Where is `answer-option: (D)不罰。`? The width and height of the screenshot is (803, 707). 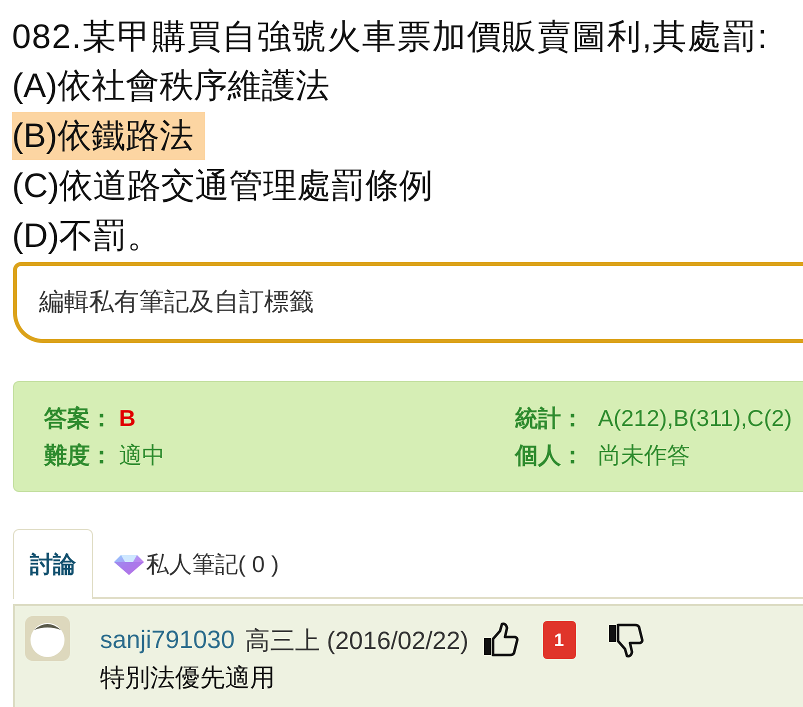
answer-option: (D)不罰。 is located at coordinates (93, 236).